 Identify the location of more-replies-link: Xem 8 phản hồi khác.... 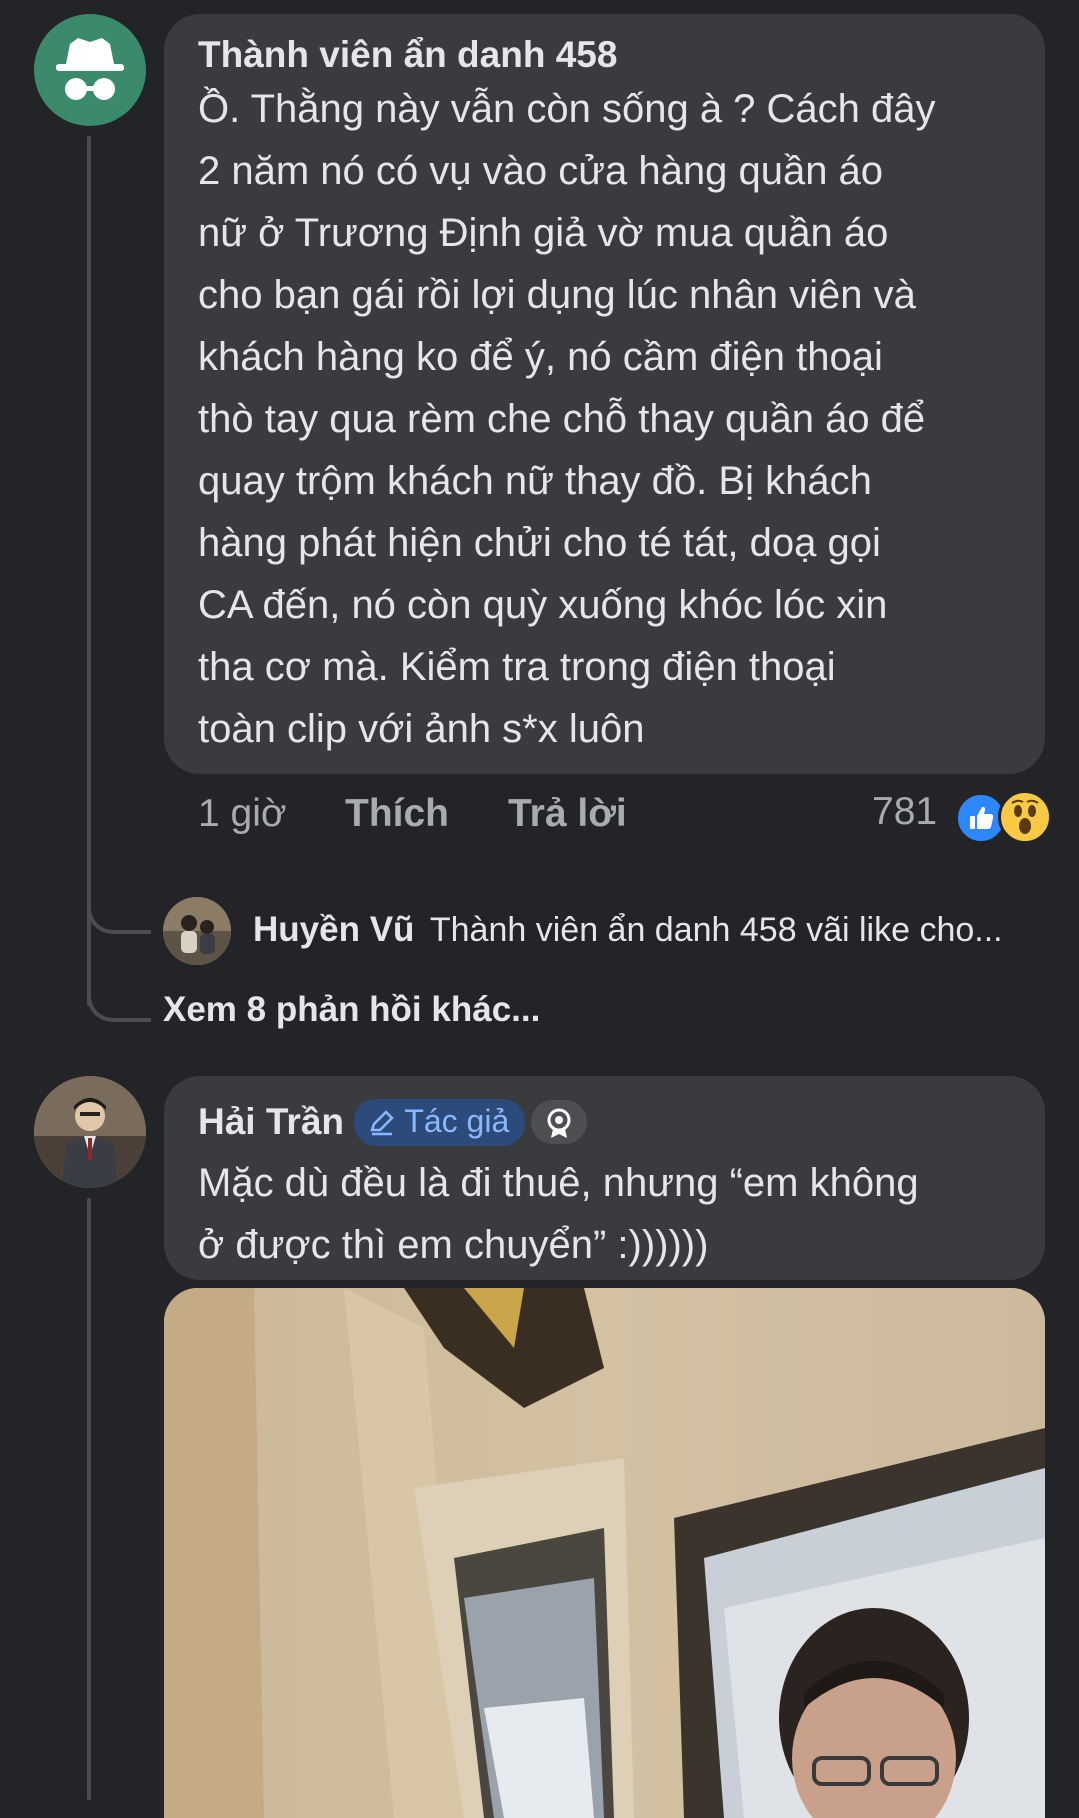
(351, 1010).